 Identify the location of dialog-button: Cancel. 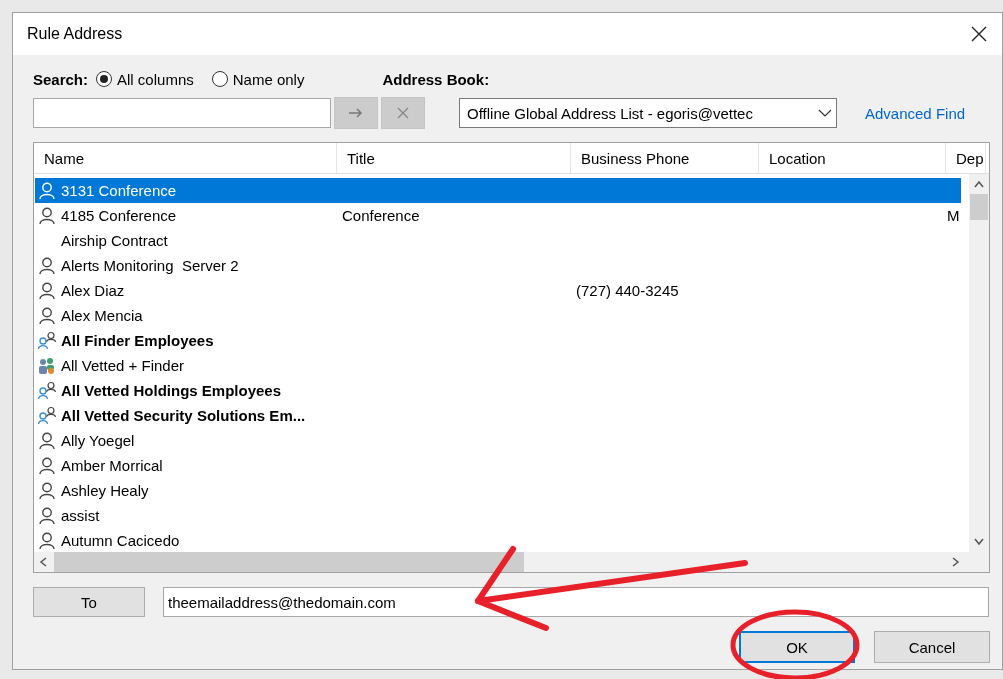
(932, 647).